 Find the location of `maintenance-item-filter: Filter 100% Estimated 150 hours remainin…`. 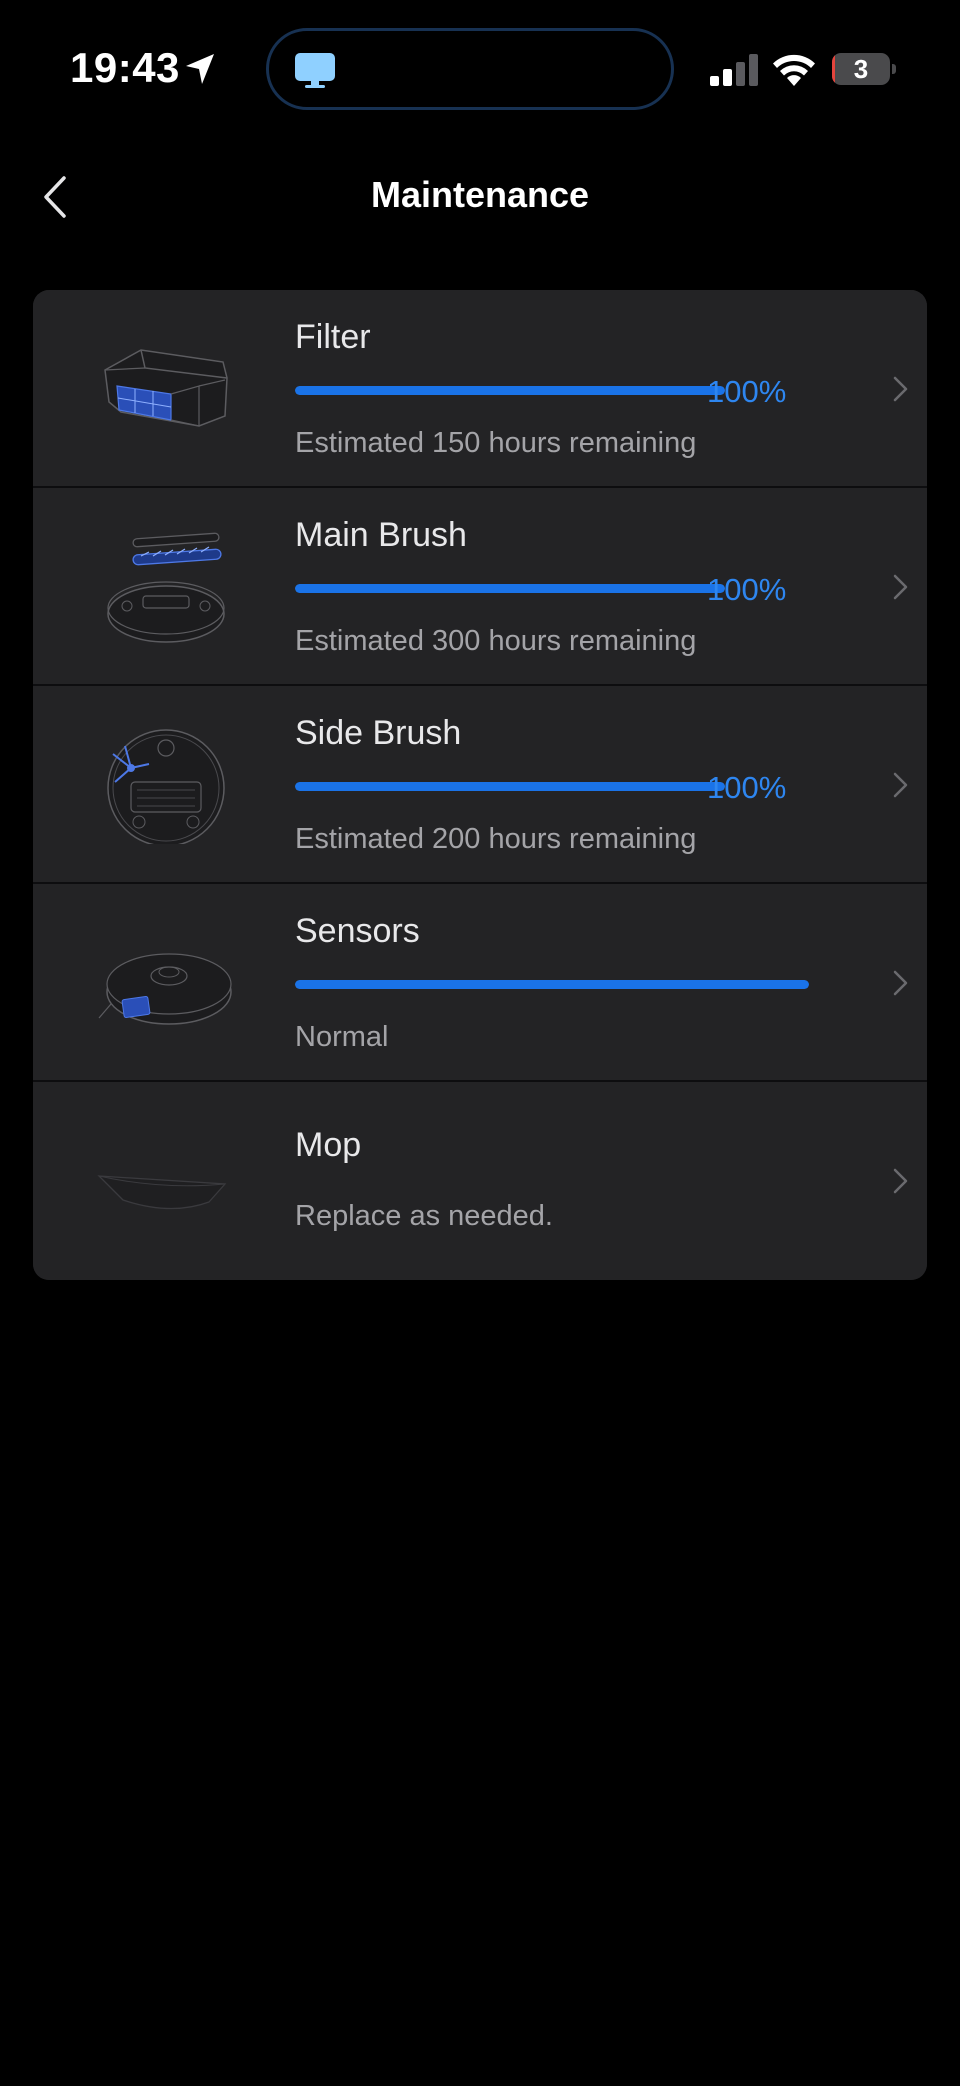

maintenance-item-filter: Filter 100% Estimated 150 hours remainin… is located at coordinates (480, 389).